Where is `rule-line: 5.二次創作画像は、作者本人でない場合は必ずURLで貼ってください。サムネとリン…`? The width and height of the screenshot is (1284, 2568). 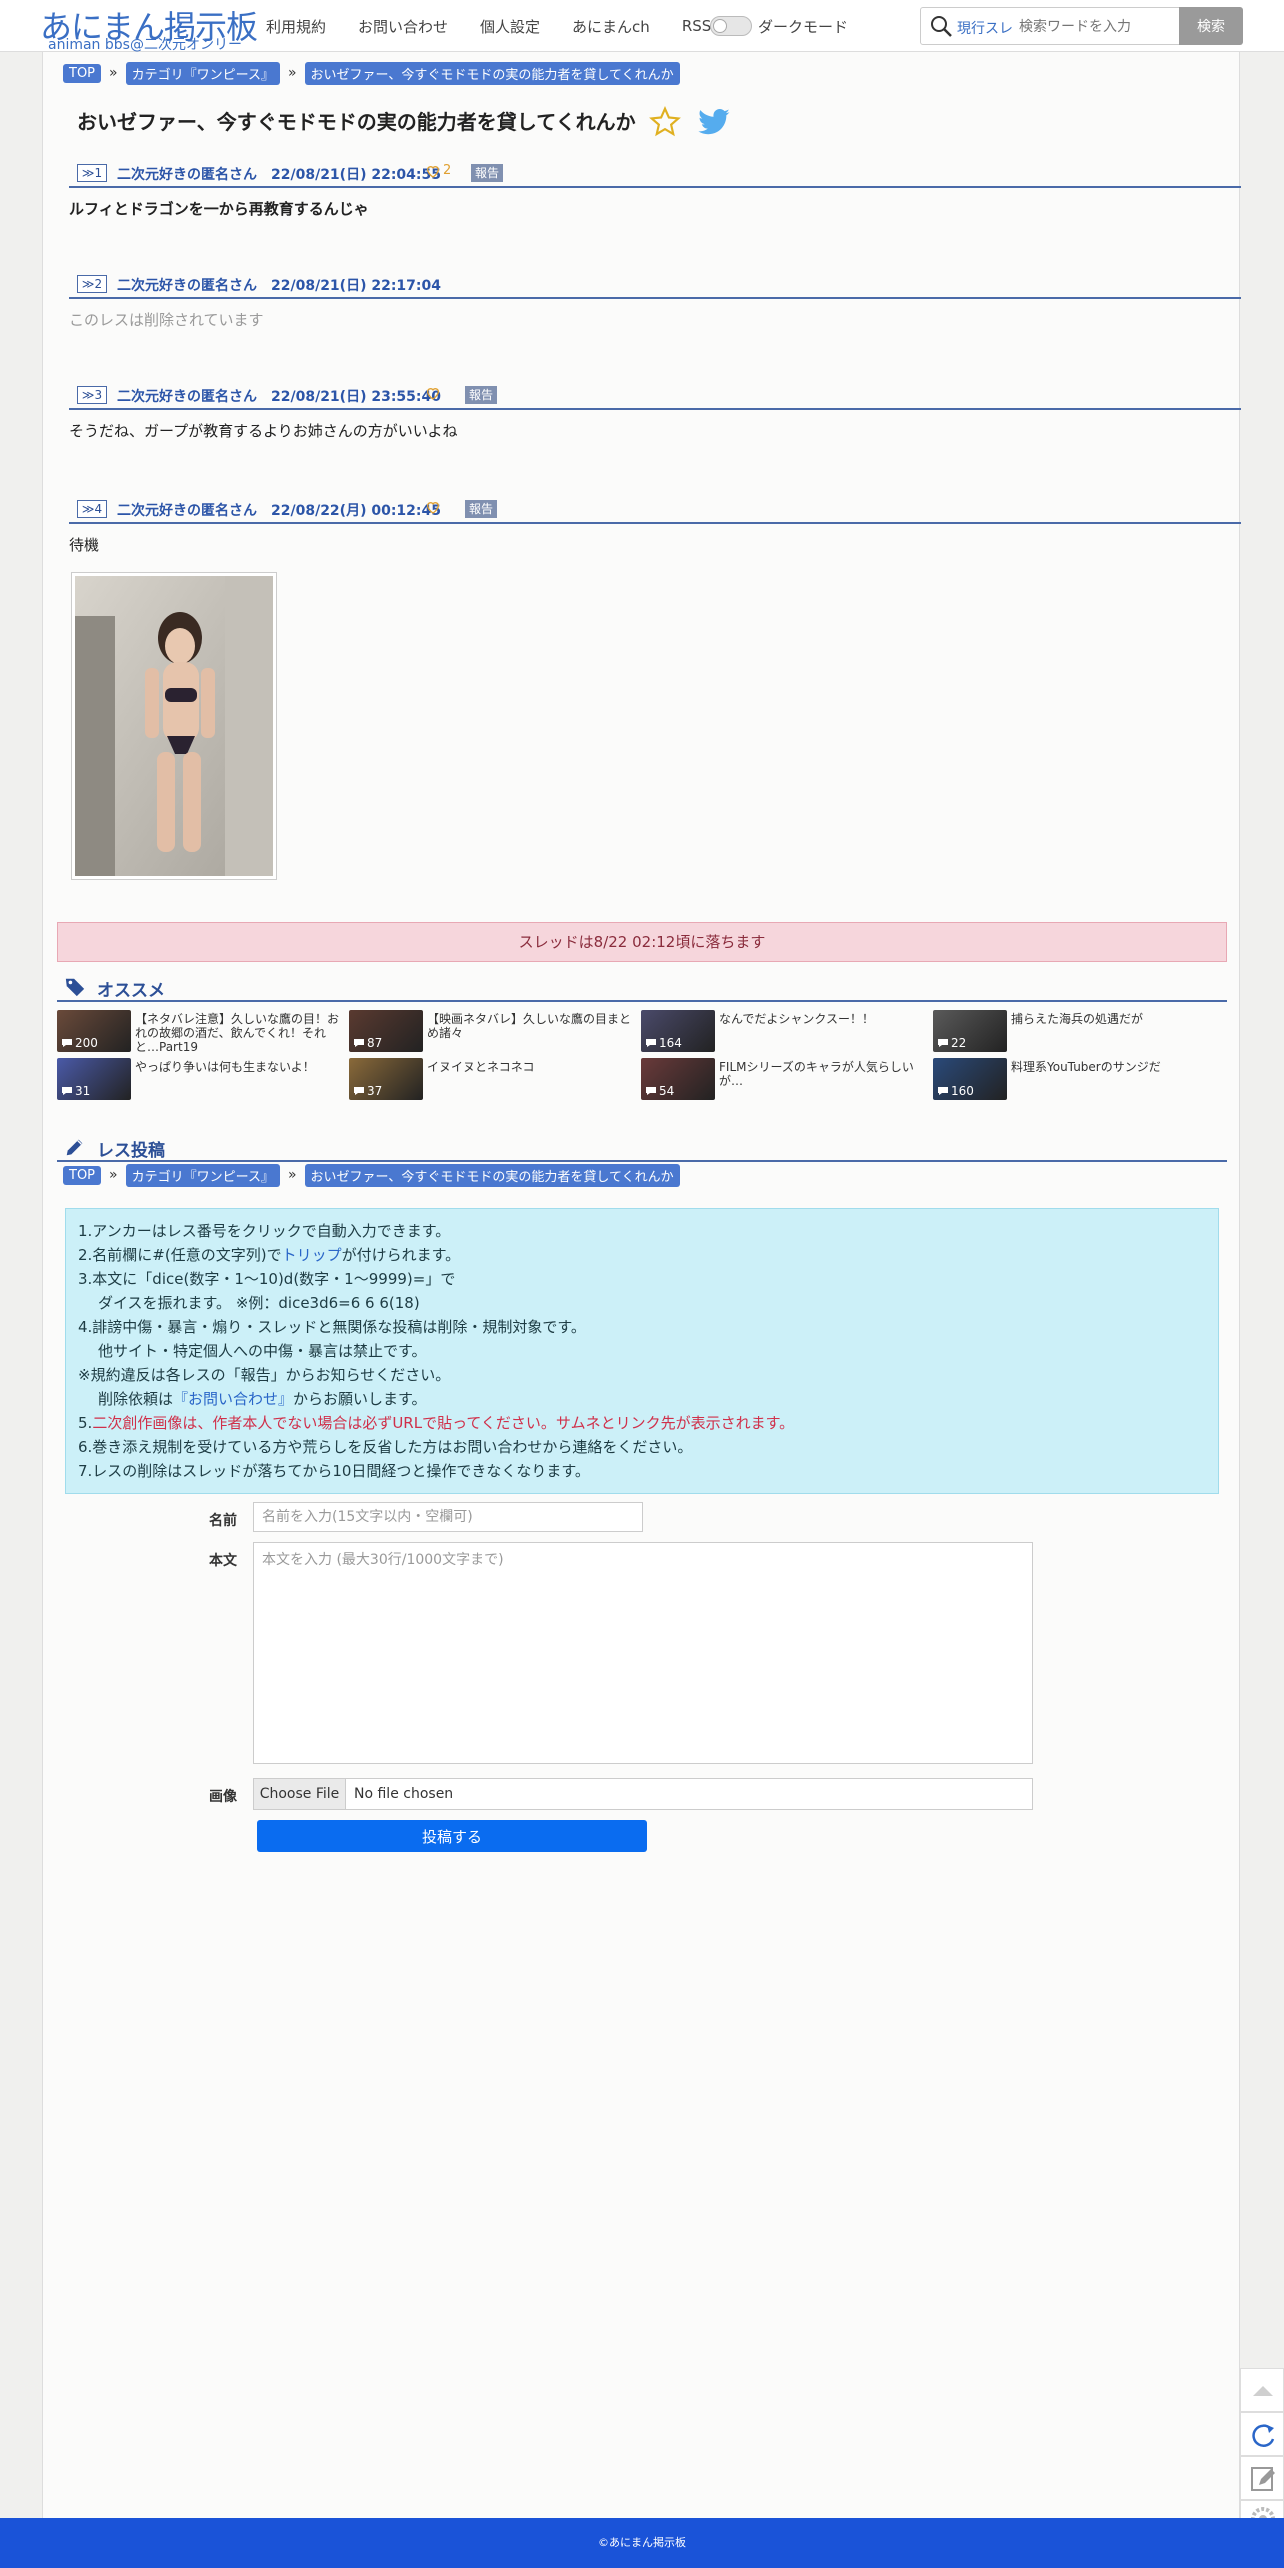
rule-line: 5.二次創作画像は、作者本人でない場合は必ずURLで貼ってください。サムネとリン… is located at coordinates (642, 1423).